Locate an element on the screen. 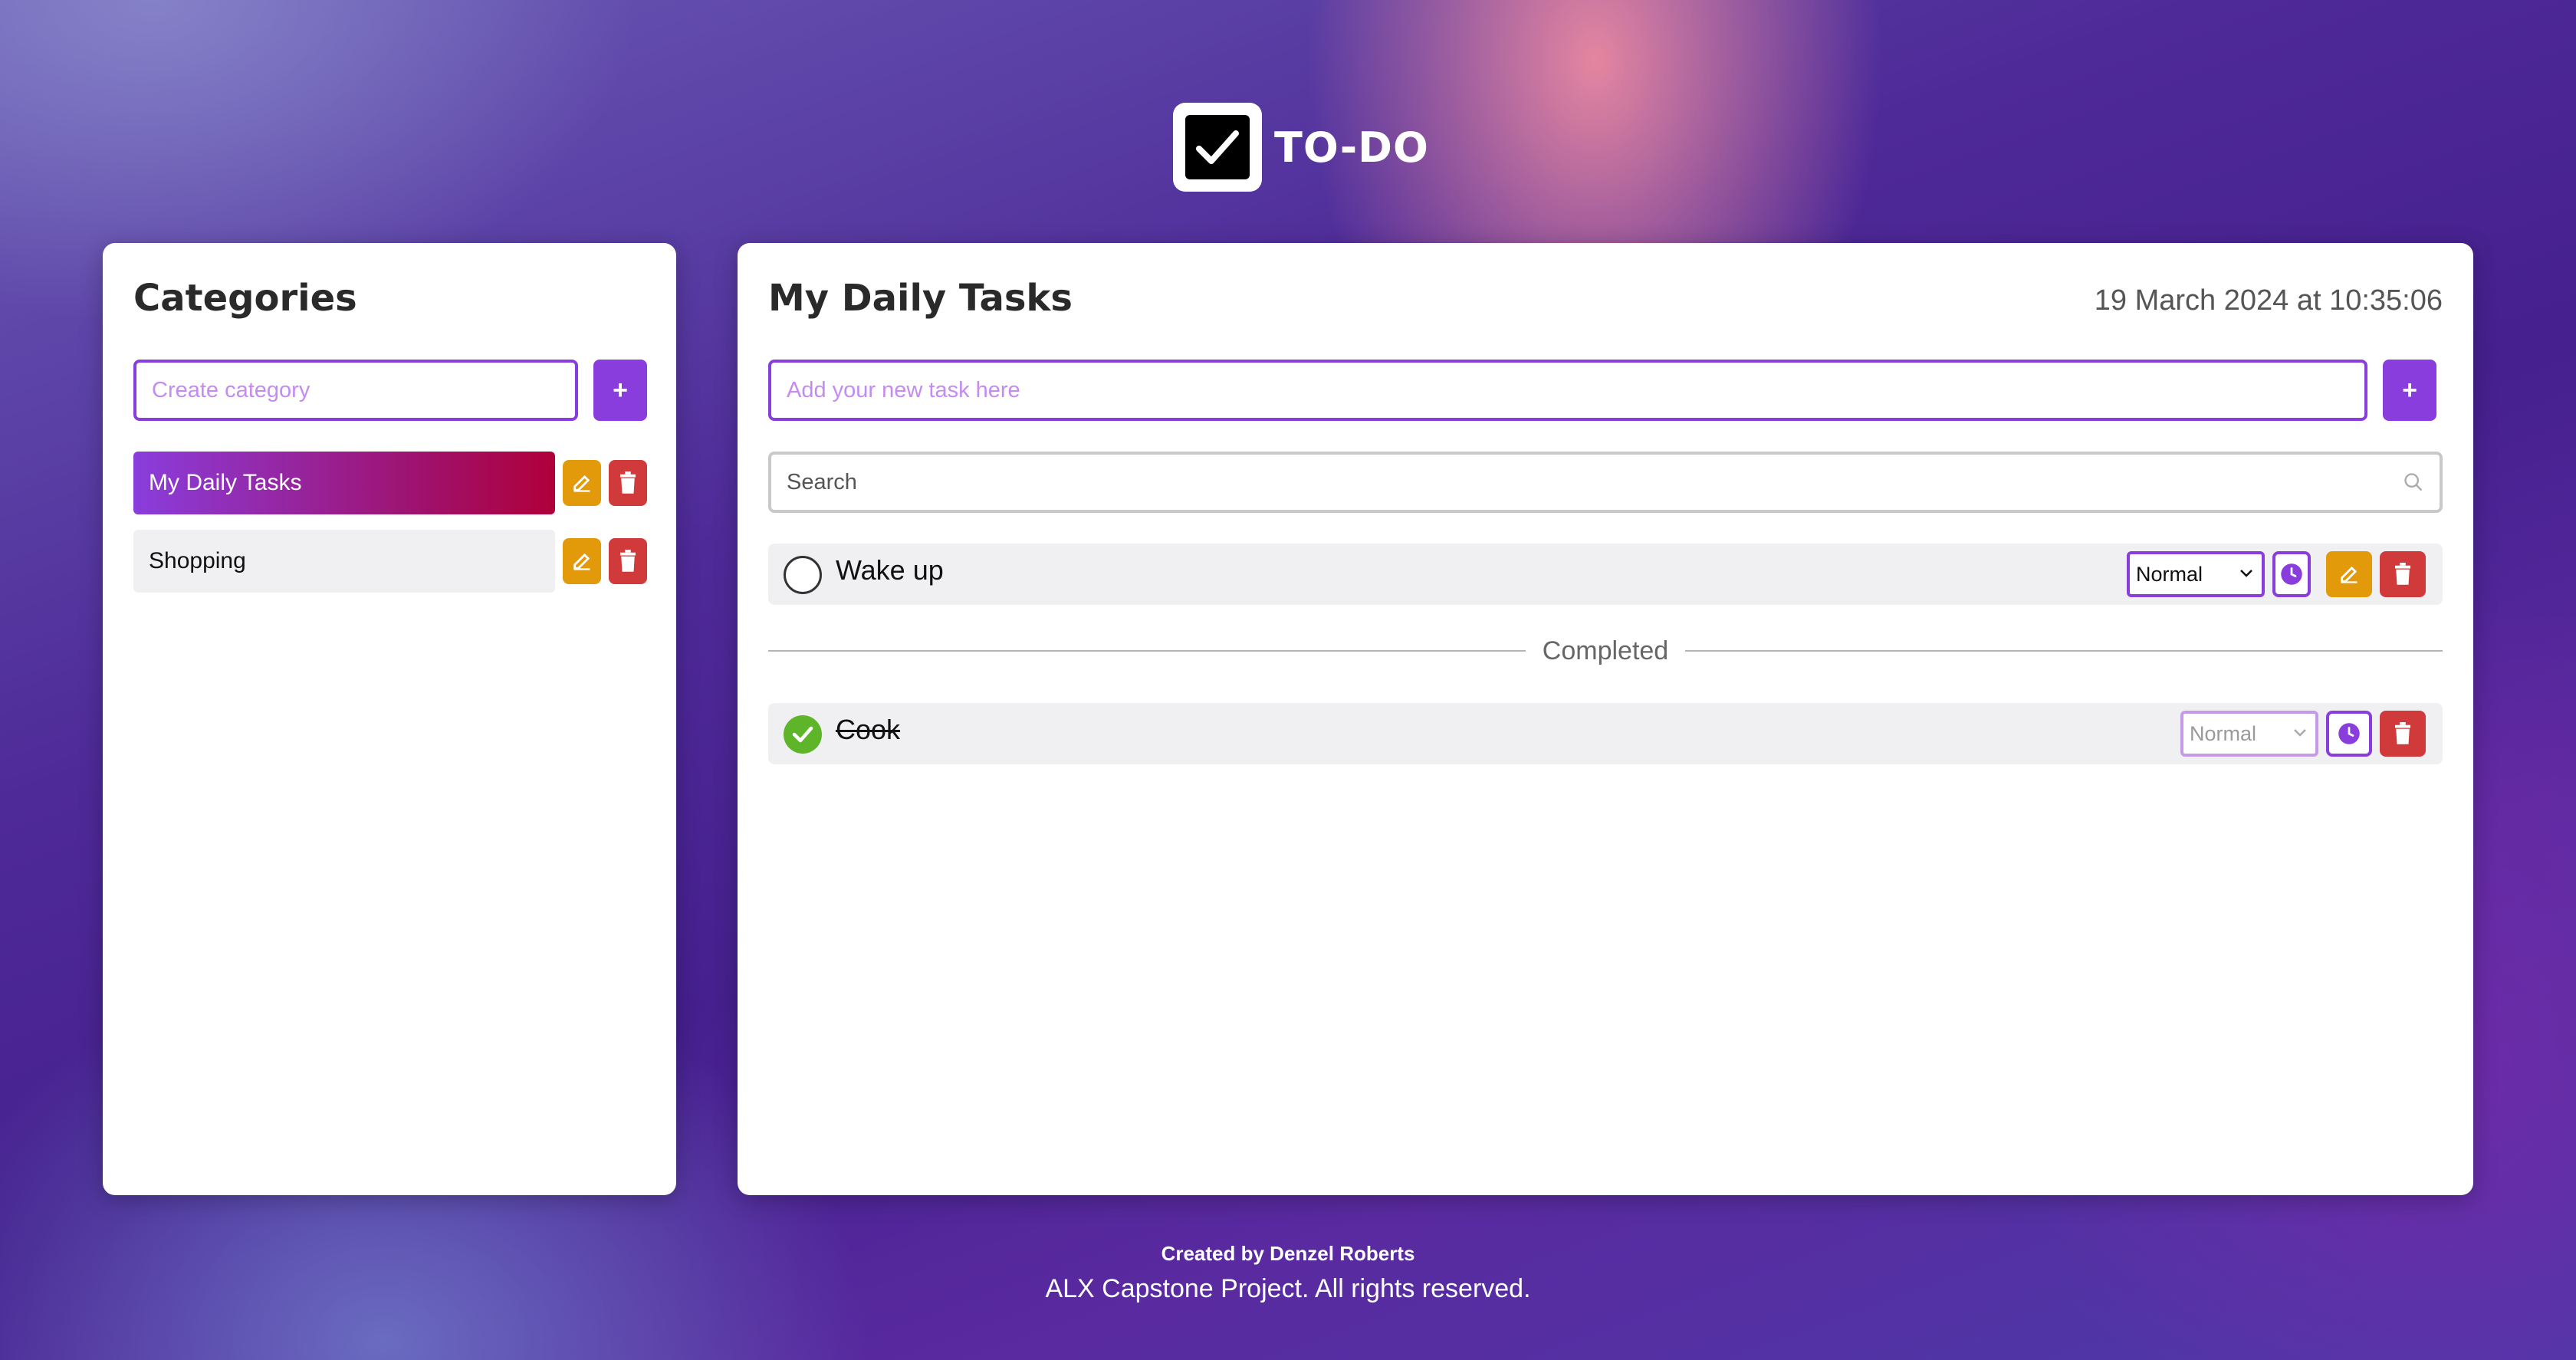  task-checkbox-checked is located at coordinates (803, 734).